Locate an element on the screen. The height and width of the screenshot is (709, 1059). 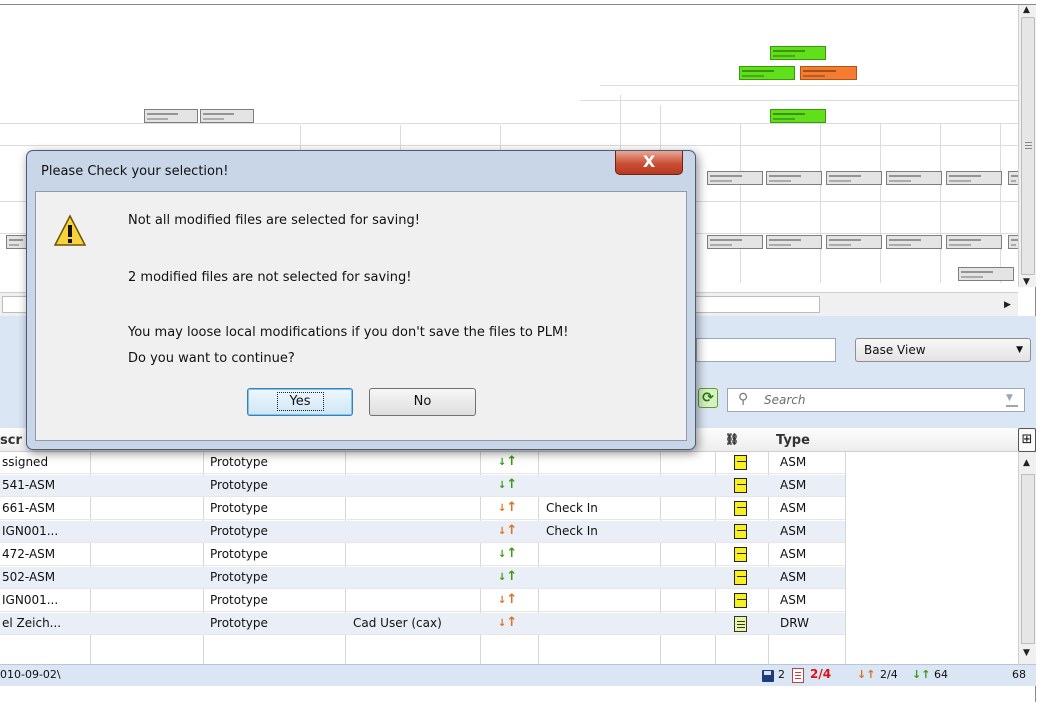
uptodate-arrow-icon: ↓↑ is located at coordinates (921, 674).